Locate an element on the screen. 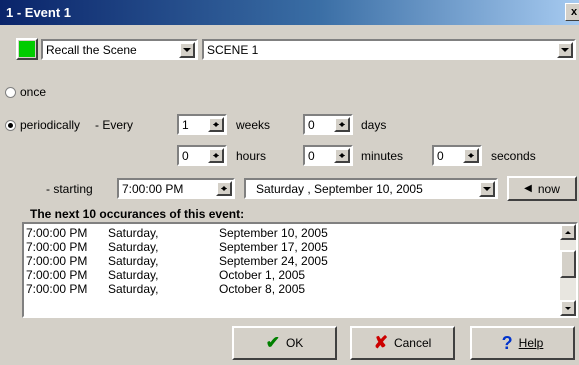 The width and height of the screenshot is (579, 365). cancel-button: ✘ Cancel is located at coordinates (402, 343).